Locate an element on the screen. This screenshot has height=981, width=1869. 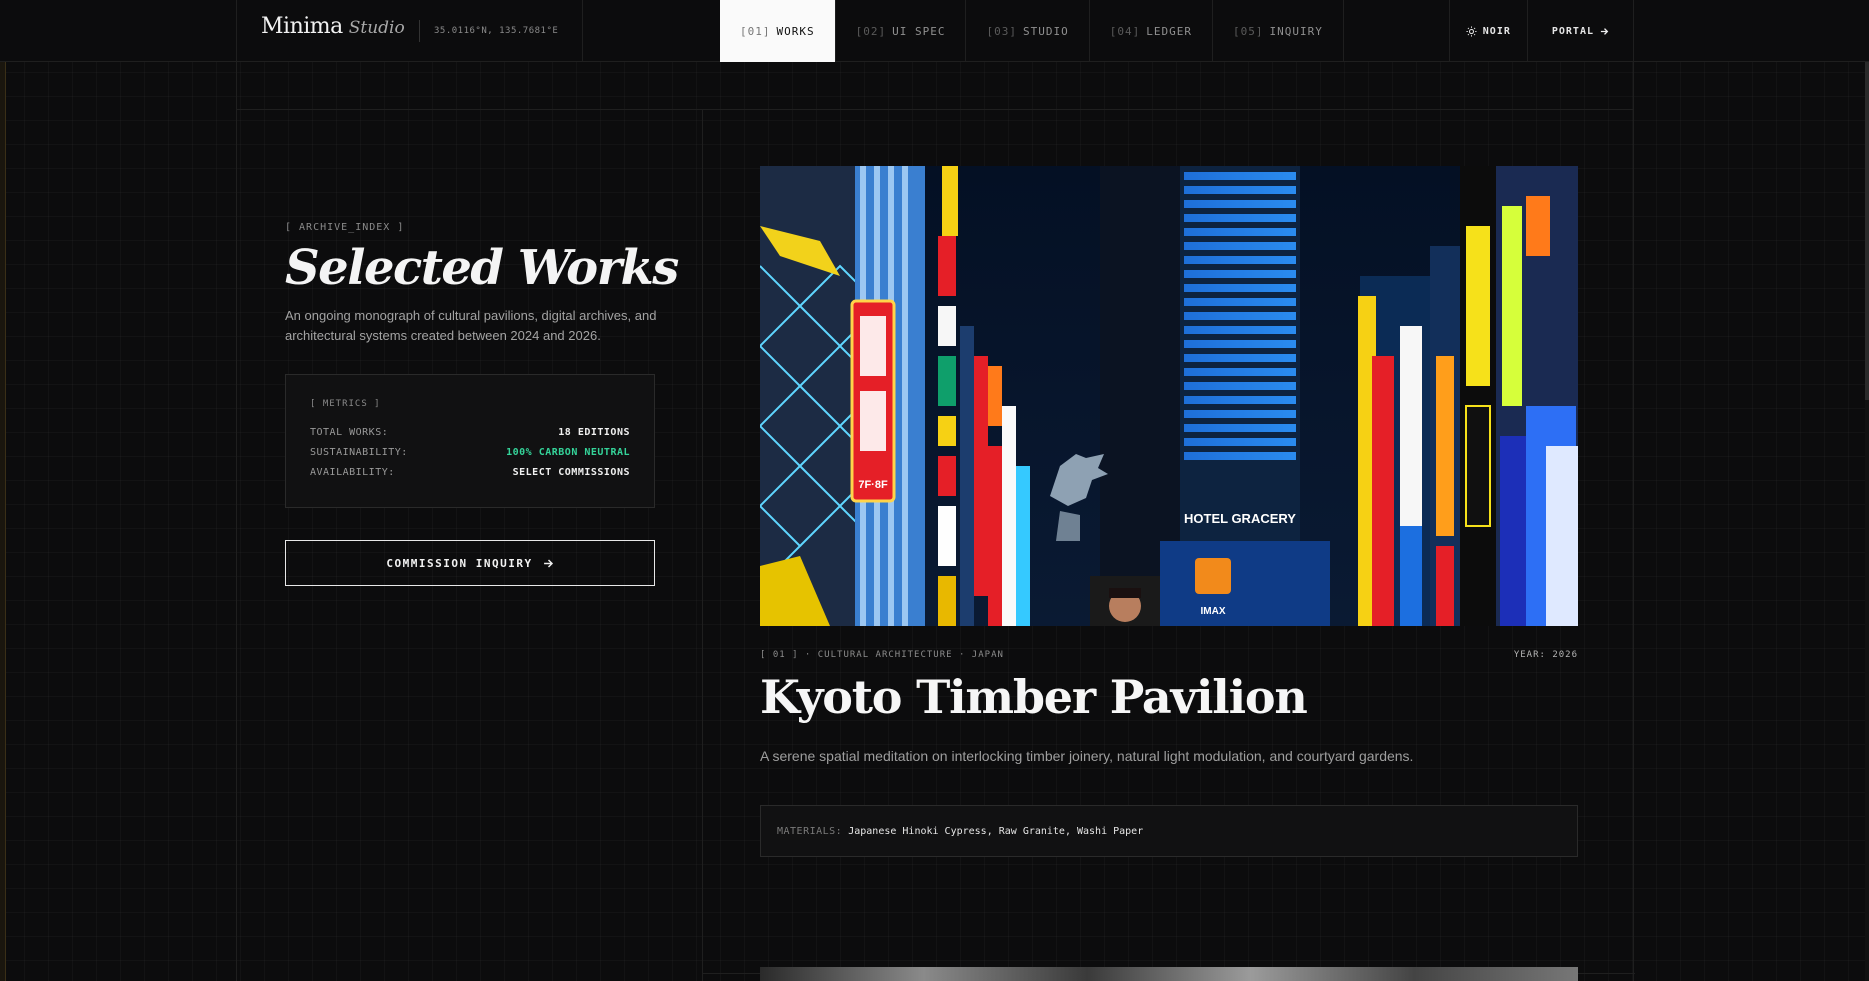
tab-works: [01] WORKS is located at coordinates (778, 31).